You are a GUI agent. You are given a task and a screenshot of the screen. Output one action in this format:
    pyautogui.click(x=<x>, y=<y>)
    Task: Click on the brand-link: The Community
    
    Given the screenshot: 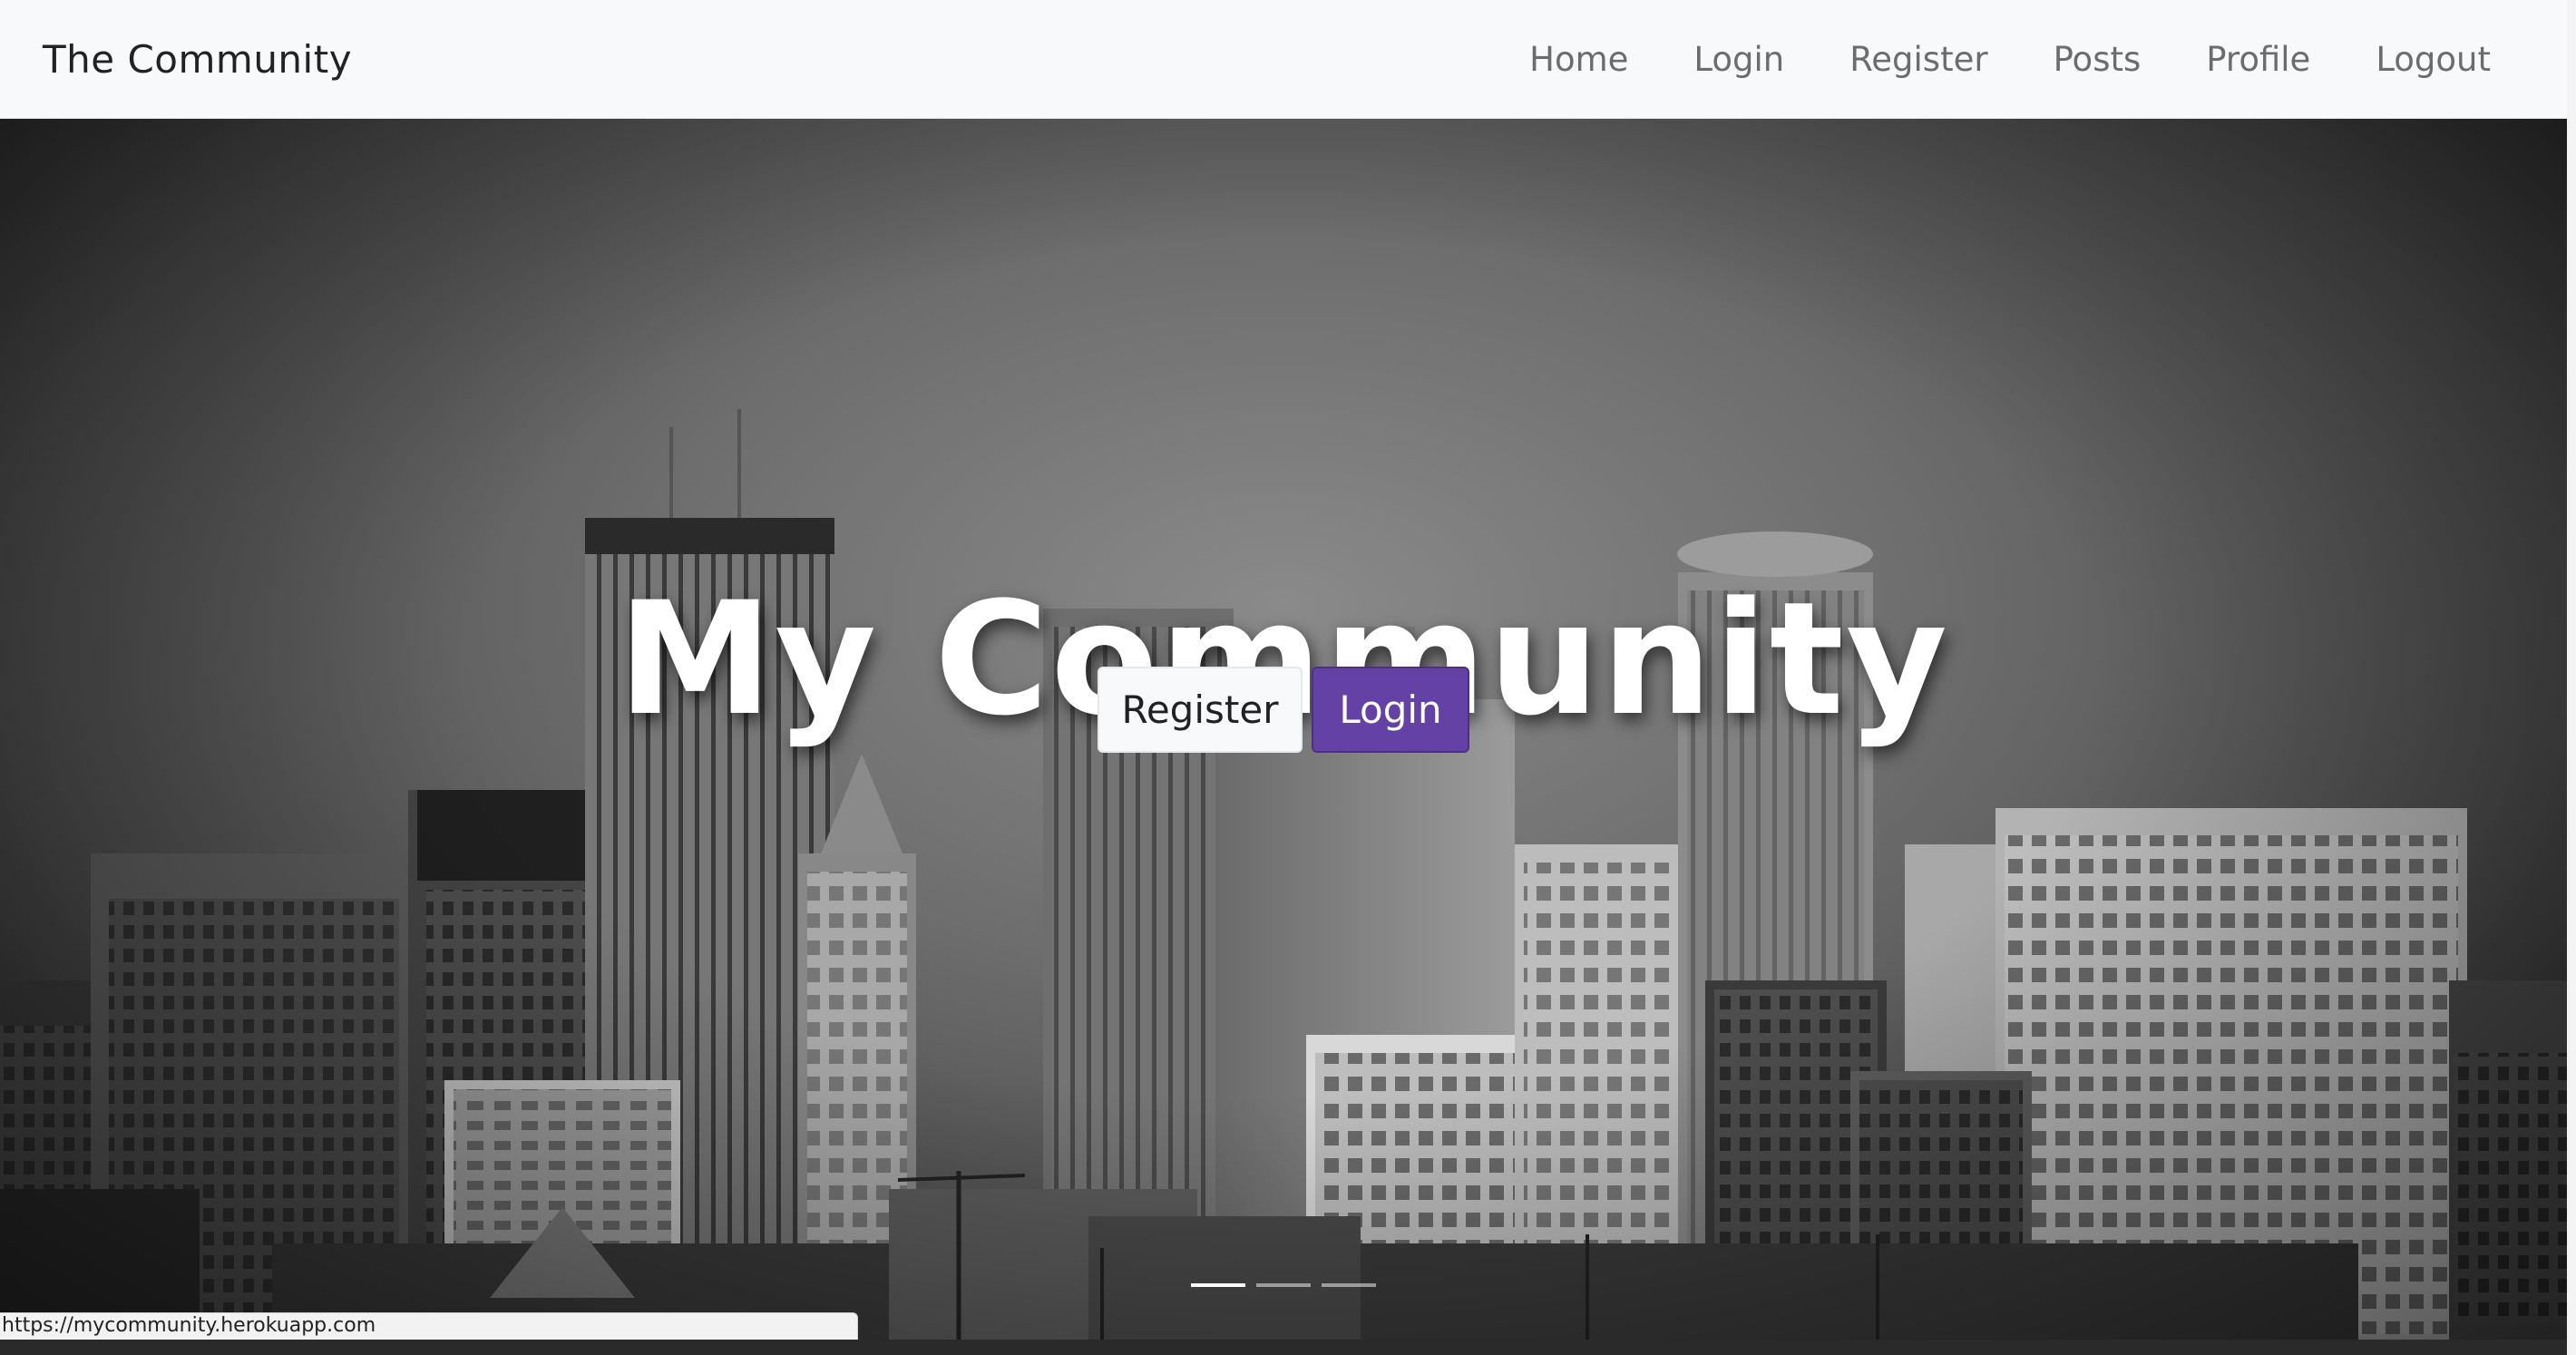 What is the action you would take?
    pyautogui.click(x=197, y=59)
    